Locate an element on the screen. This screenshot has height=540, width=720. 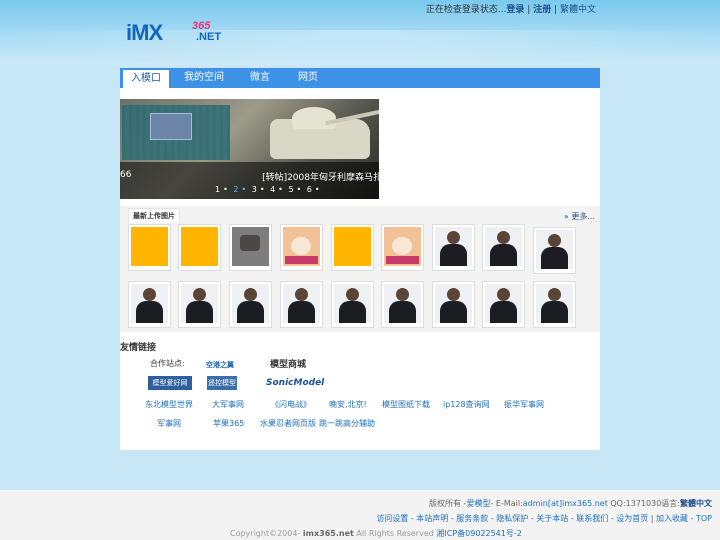
footer-language-link: 繁體中文 is located at coordinates (696, 503).